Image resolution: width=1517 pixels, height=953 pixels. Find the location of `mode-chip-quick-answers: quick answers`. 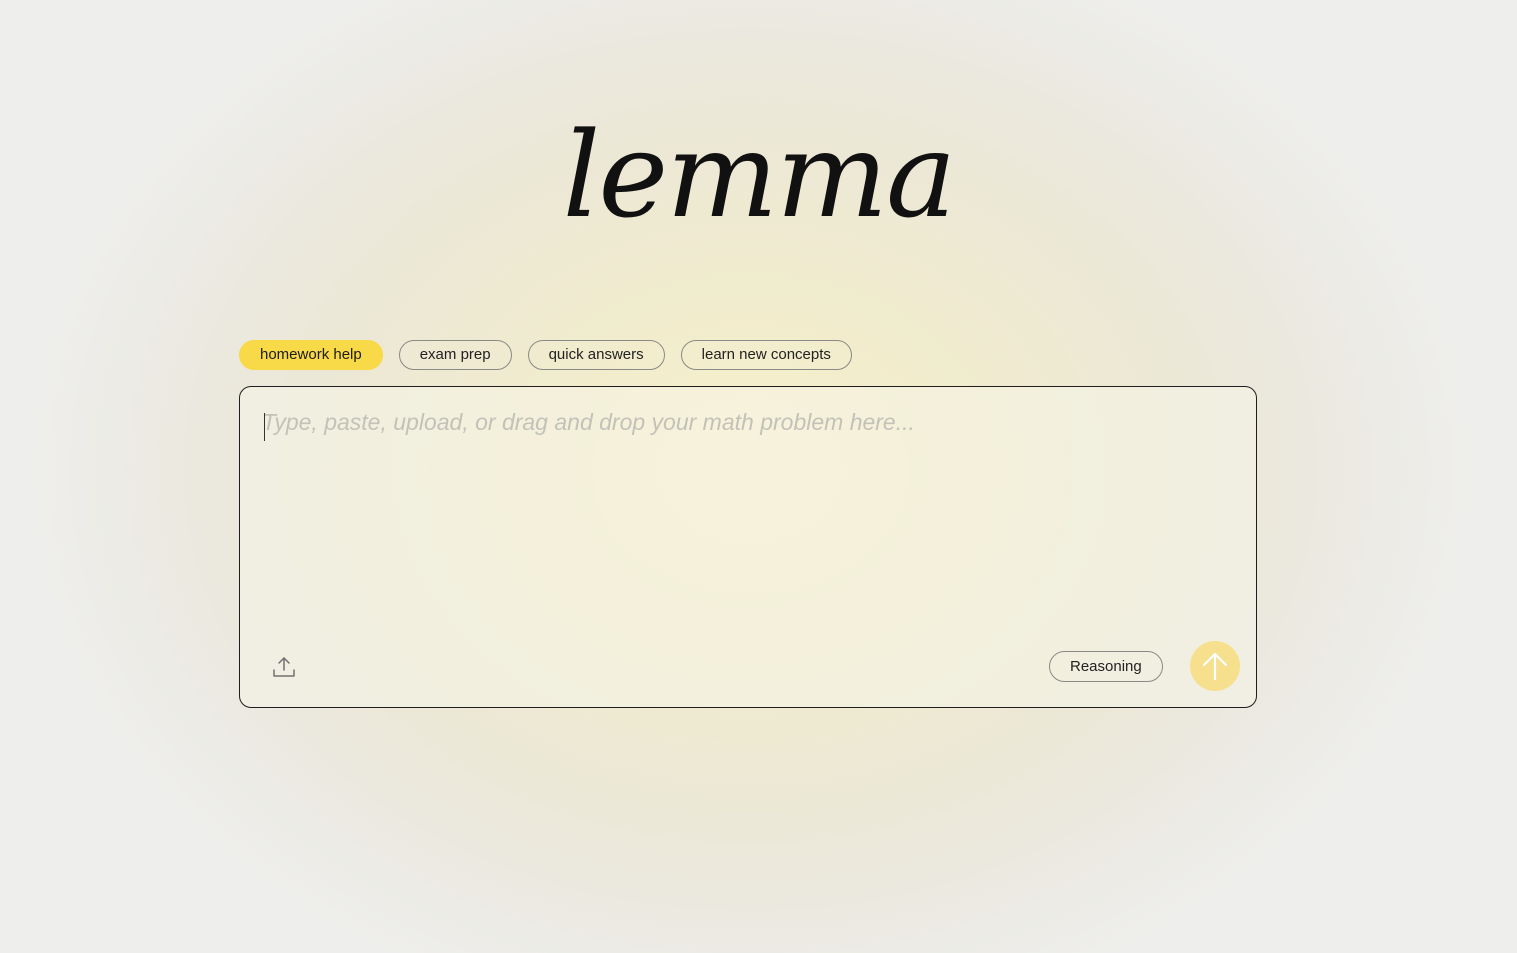

mode-chip-quick-answers: quick answers is located at coordinates (596, 355).